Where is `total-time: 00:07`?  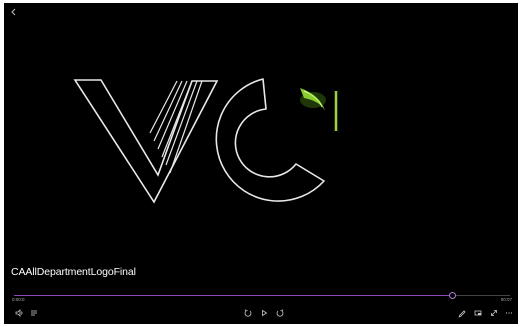
total-time: 00:07 is located at coordinates (506, 299).